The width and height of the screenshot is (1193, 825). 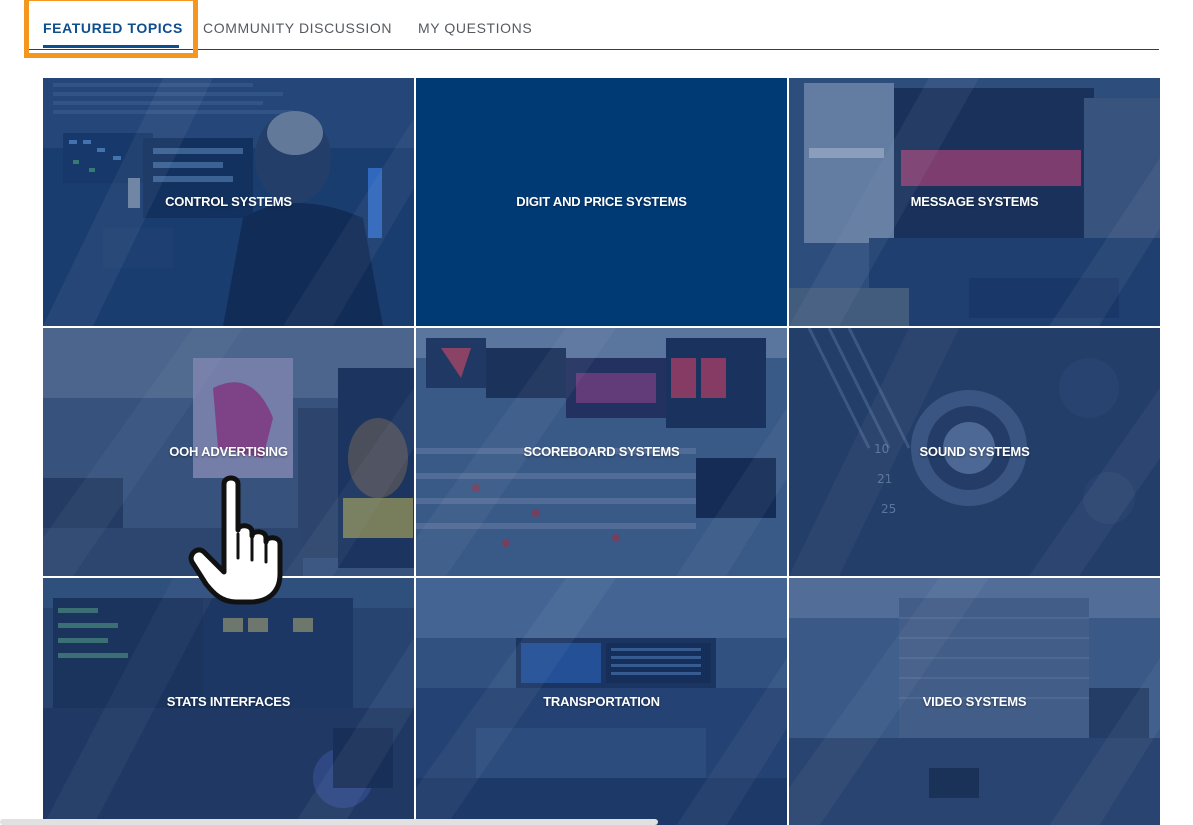 I want to click on topic-tile-video-systems: VIDEO SYSTEMS, so click(x=974, y=701).